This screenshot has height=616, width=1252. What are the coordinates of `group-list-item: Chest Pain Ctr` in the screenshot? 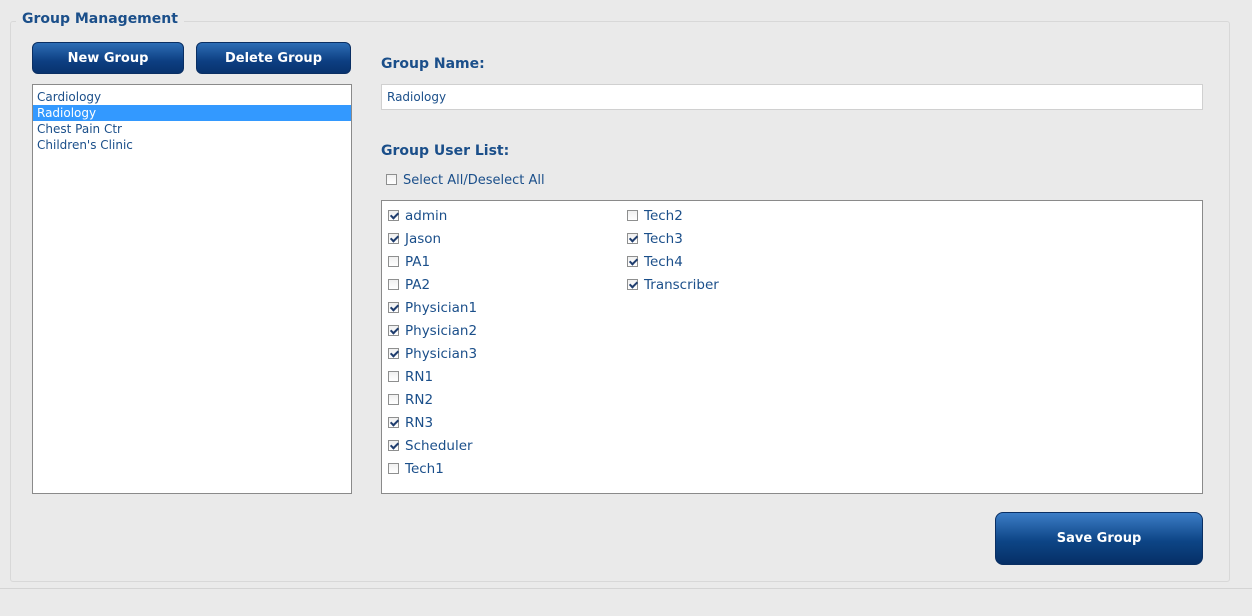 It's located at (192, 129).